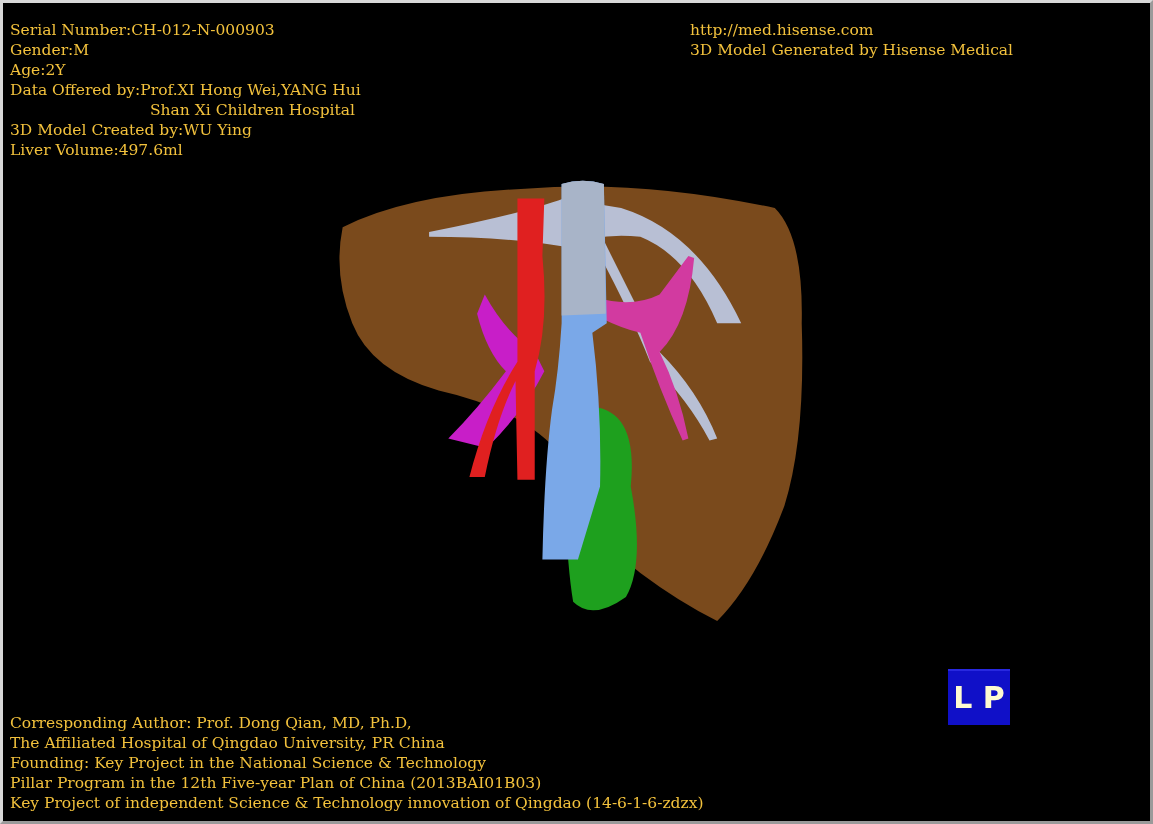  Describe the element at coordinates (276, 783) in the screenshot. I see `credit-text: Pillar Program in the 12th Five-year Plan of China (2013BAI01B03)` at that location.